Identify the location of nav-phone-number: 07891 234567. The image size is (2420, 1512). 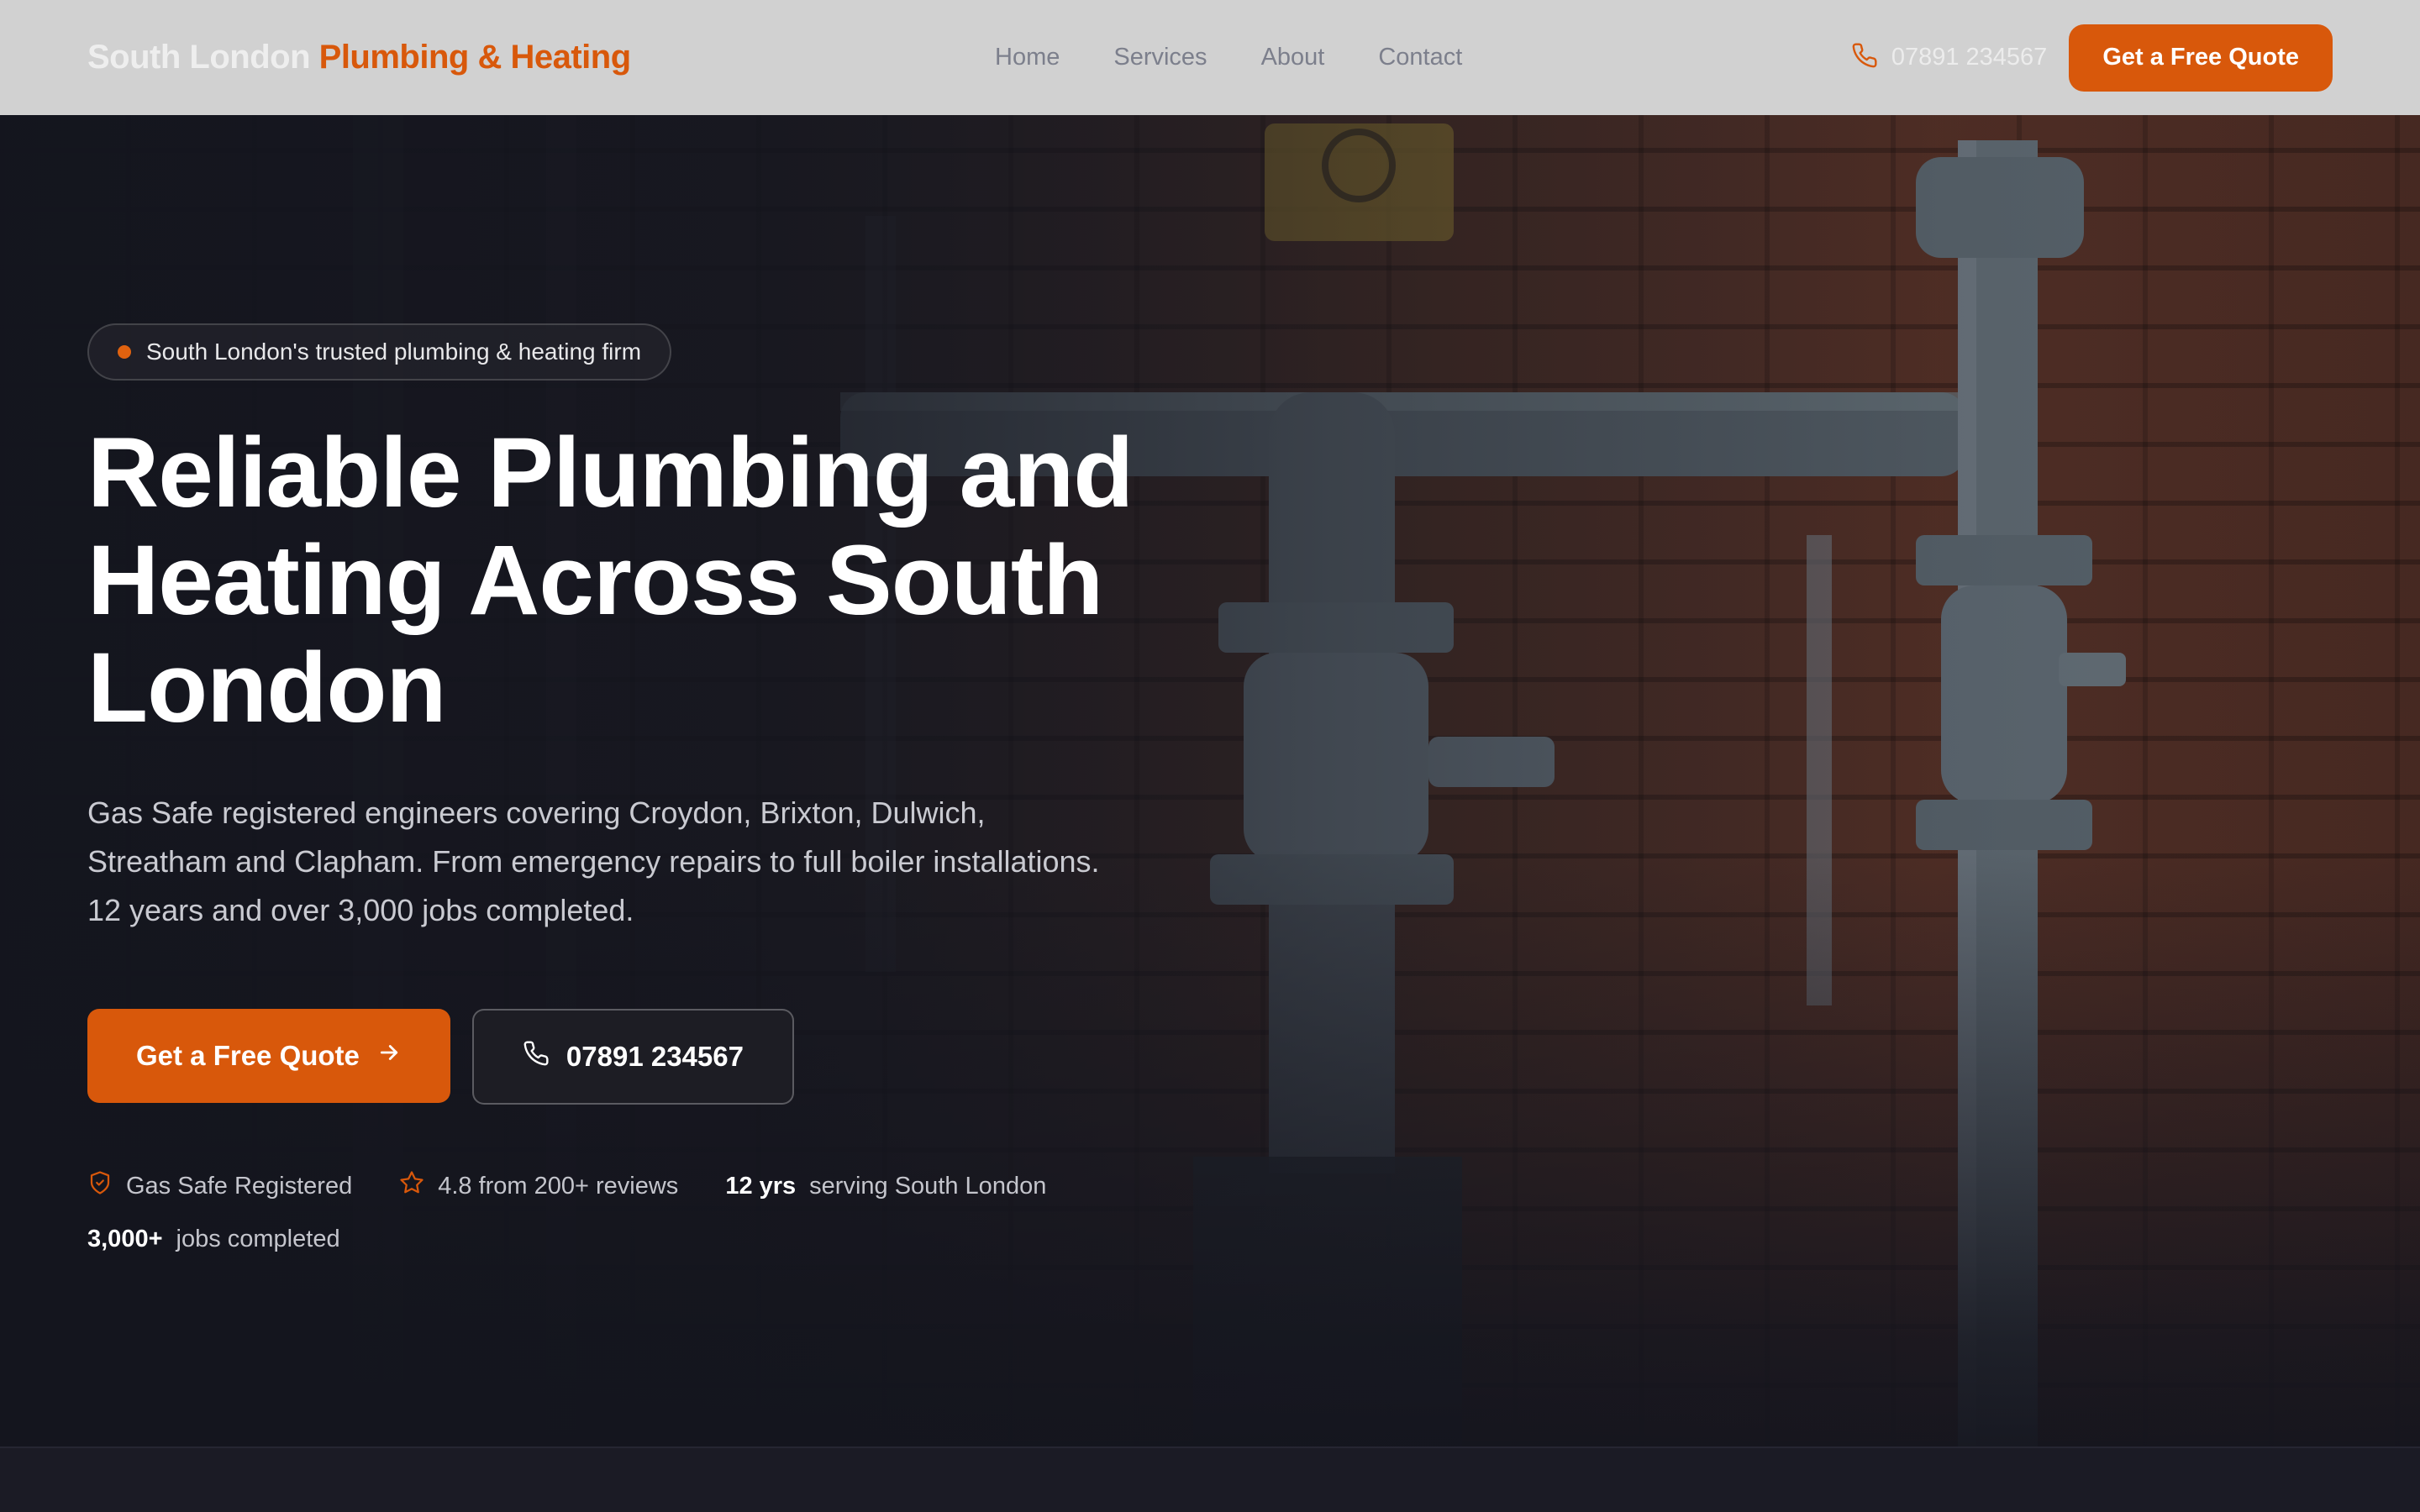
(1970, 57).